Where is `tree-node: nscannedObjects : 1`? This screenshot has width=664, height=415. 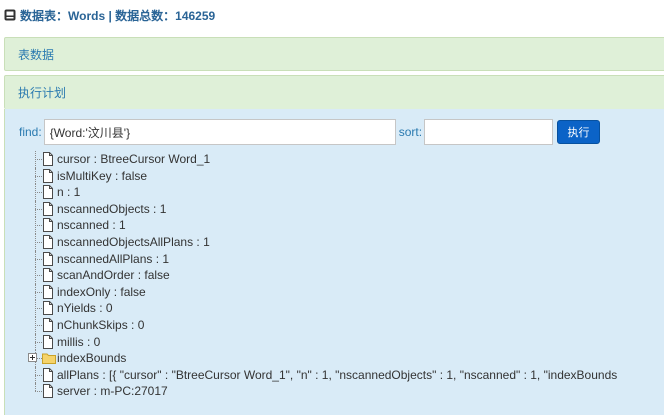
tree-node: nscannedObjects : 1 is located at coordinates (344, 209).